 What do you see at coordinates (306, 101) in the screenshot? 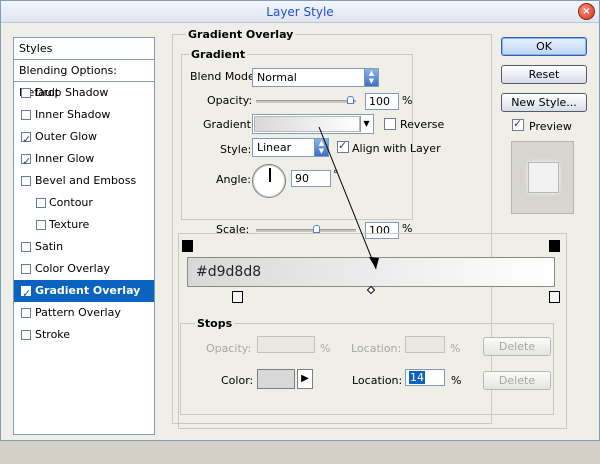
I see `opacity-slider-track` at bounding box center [306, 101].